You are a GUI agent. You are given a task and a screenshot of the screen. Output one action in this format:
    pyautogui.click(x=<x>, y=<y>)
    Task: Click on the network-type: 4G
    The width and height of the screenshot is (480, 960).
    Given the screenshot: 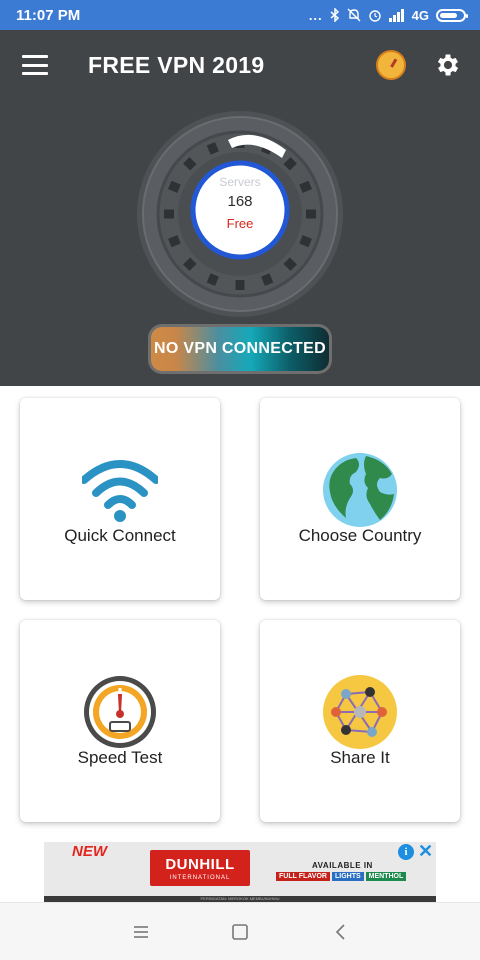 What is the action you would take?
    pyautogui.click(x=420, y=15)
    